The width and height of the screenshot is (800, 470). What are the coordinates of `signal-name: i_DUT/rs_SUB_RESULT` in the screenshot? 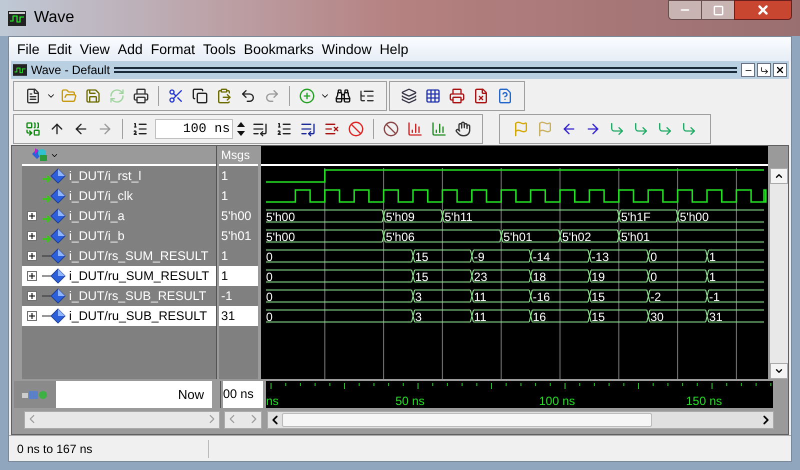 It's located at (137, 296).